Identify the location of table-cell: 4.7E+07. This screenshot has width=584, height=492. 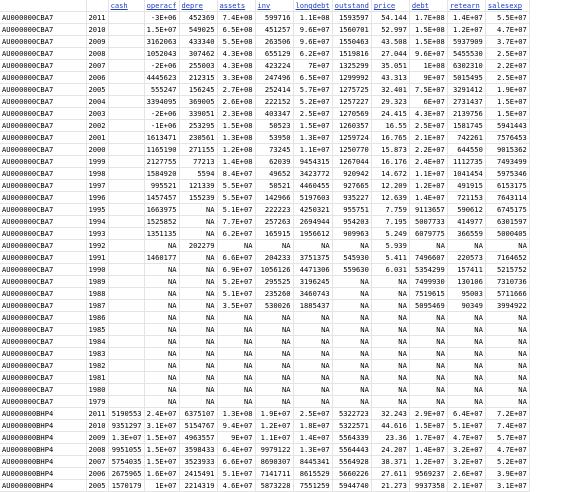
(466, 437).